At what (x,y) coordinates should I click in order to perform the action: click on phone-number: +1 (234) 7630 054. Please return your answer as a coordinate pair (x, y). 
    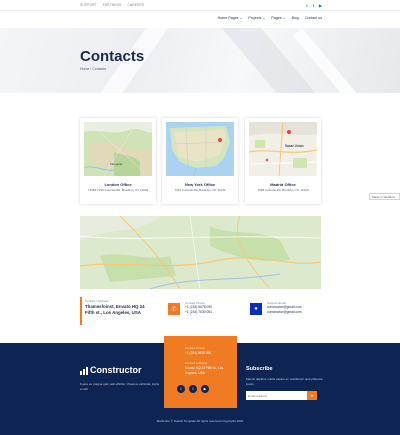
    Looking at the image, I should click on (198, 312).